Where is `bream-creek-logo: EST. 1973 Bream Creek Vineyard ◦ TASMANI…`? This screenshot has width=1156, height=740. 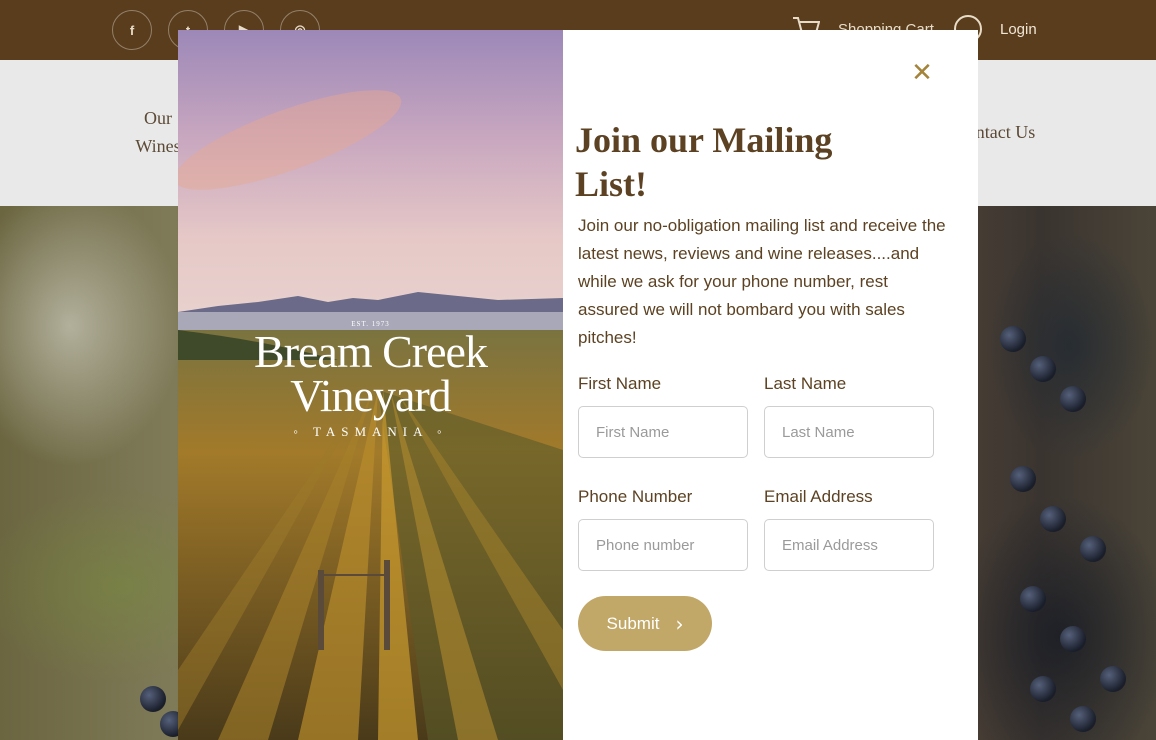 bream-creek-logo: EST. 1973 Bream Creek Vineyard ◦ TASMANI… is located at coordinates (370, 380).